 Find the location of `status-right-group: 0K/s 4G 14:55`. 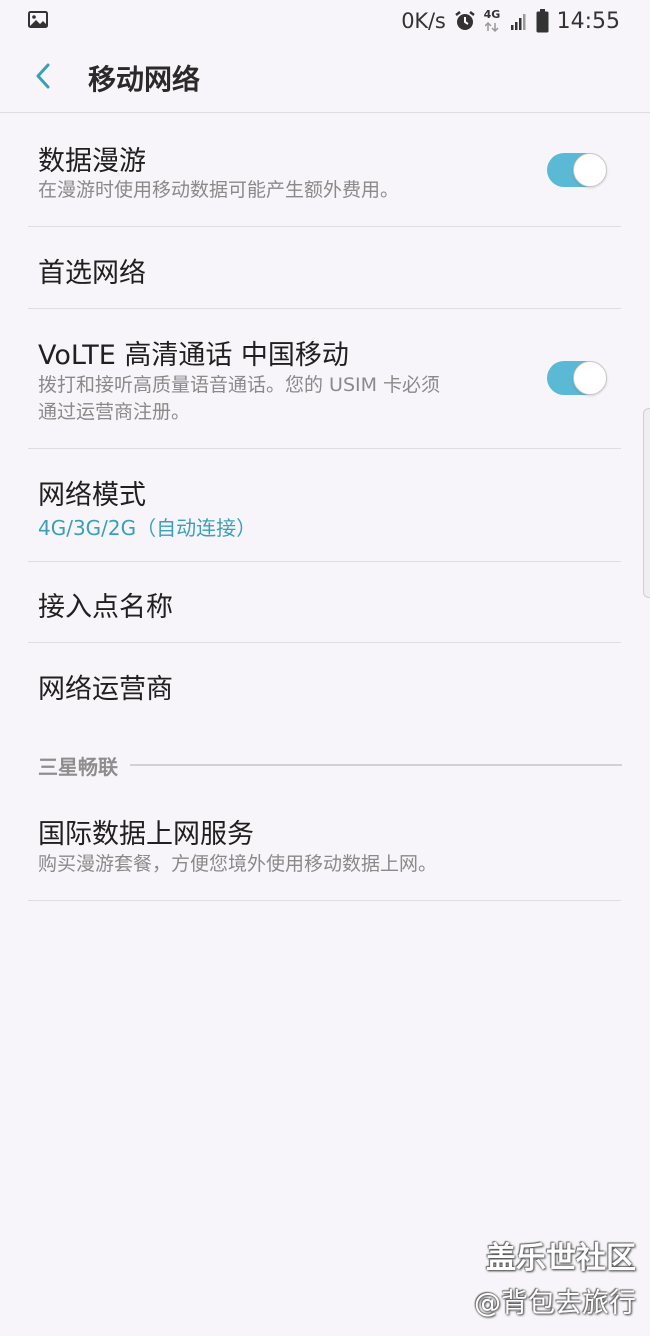

status-right-group: 0K/s 4G 14:55 is located at coordinates (510, 21).